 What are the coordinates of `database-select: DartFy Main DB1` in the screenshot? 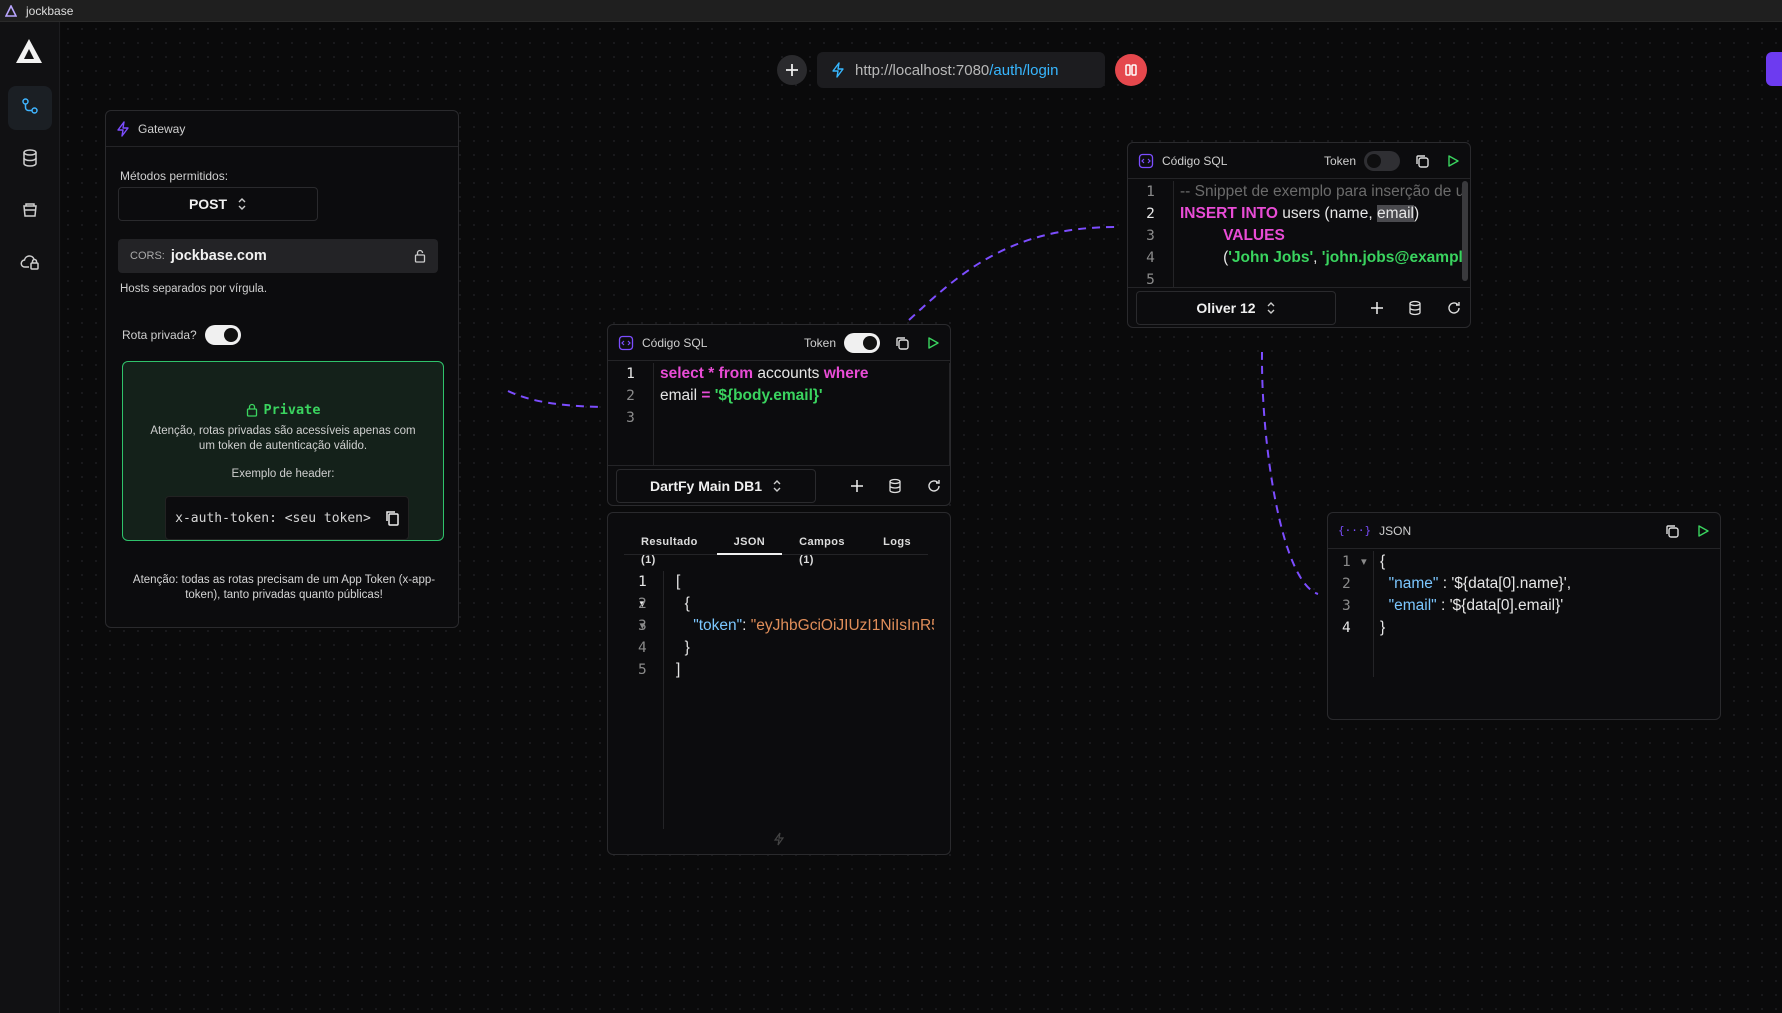 It's located at (716, 485).